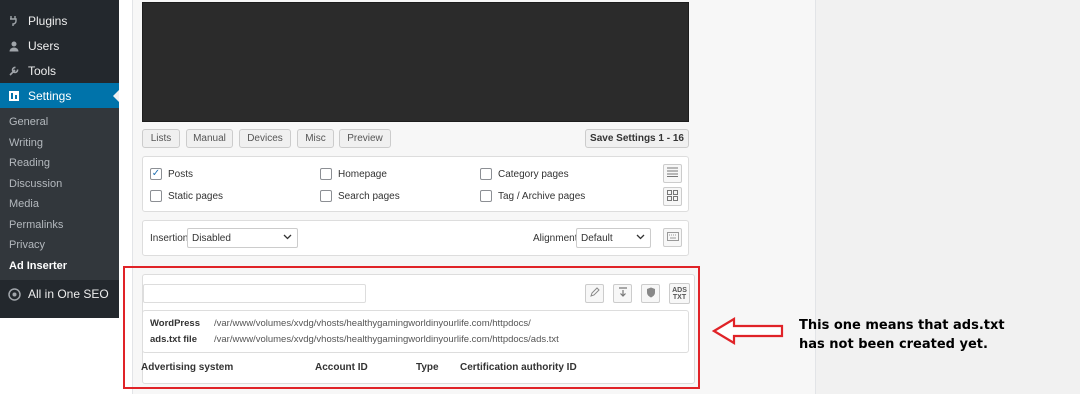 The image size is (1080, 394). I want to click on menu-item-plugins: Plugins, so click(59, 20).